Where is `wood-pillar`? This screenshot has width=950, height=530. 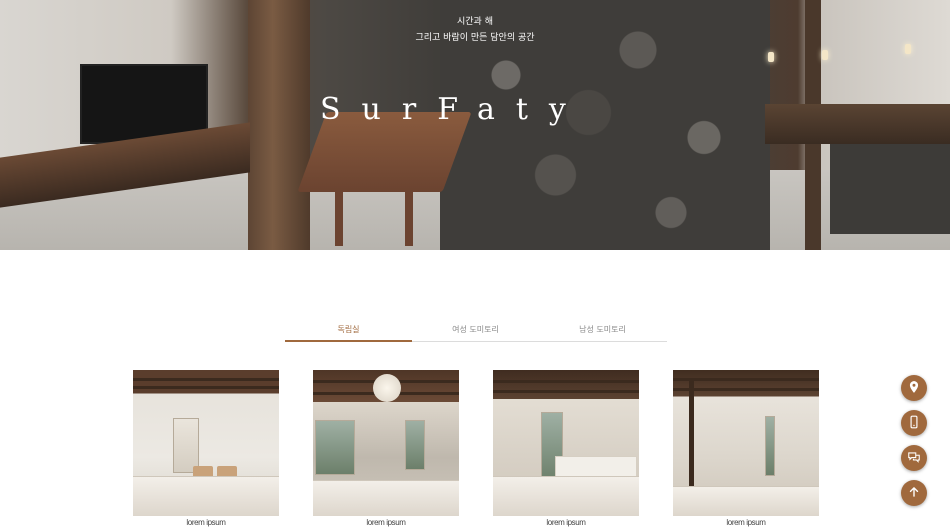 wood-pillar is located at coordinates (691, 440).